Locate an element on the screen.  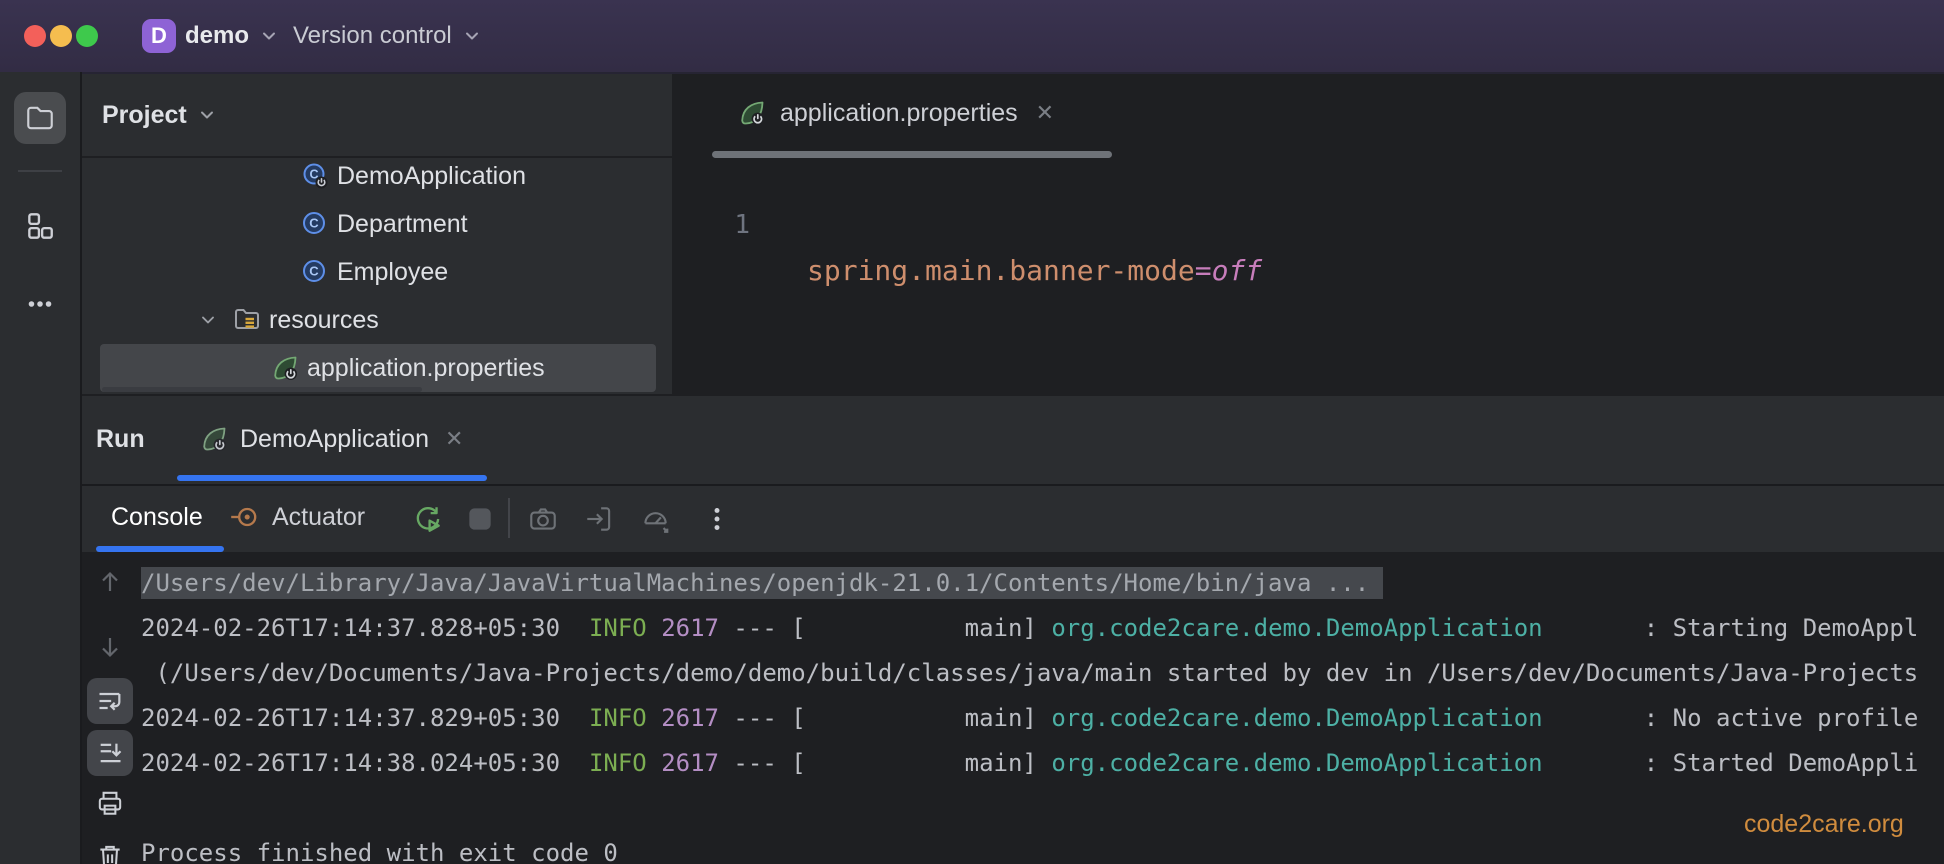
structure-icon is located at coordinates (40, 226).